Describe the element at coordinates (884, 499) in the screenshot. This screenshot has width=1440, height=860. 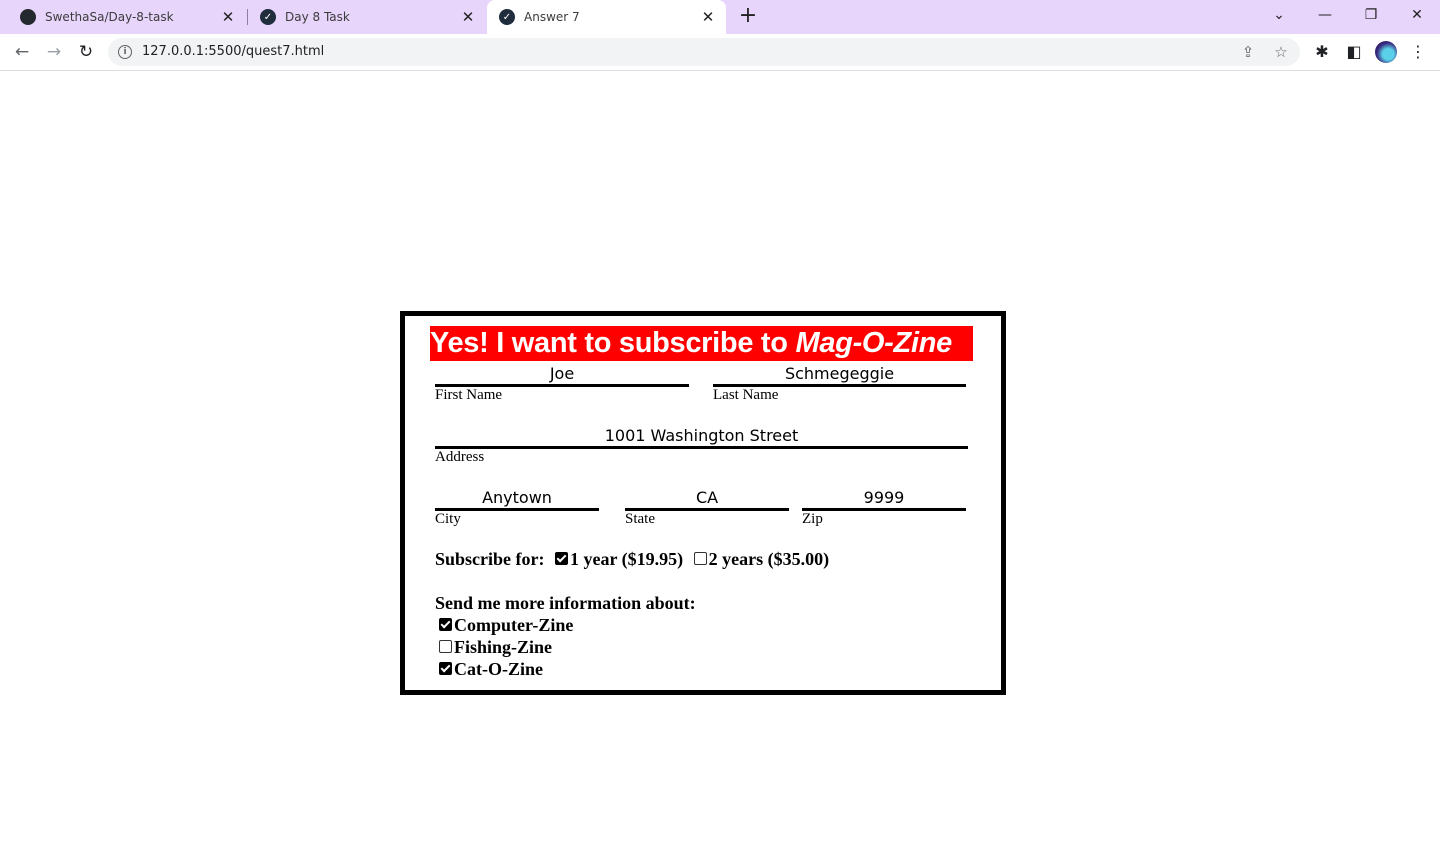
I see `zip-input: 9999` at that location.